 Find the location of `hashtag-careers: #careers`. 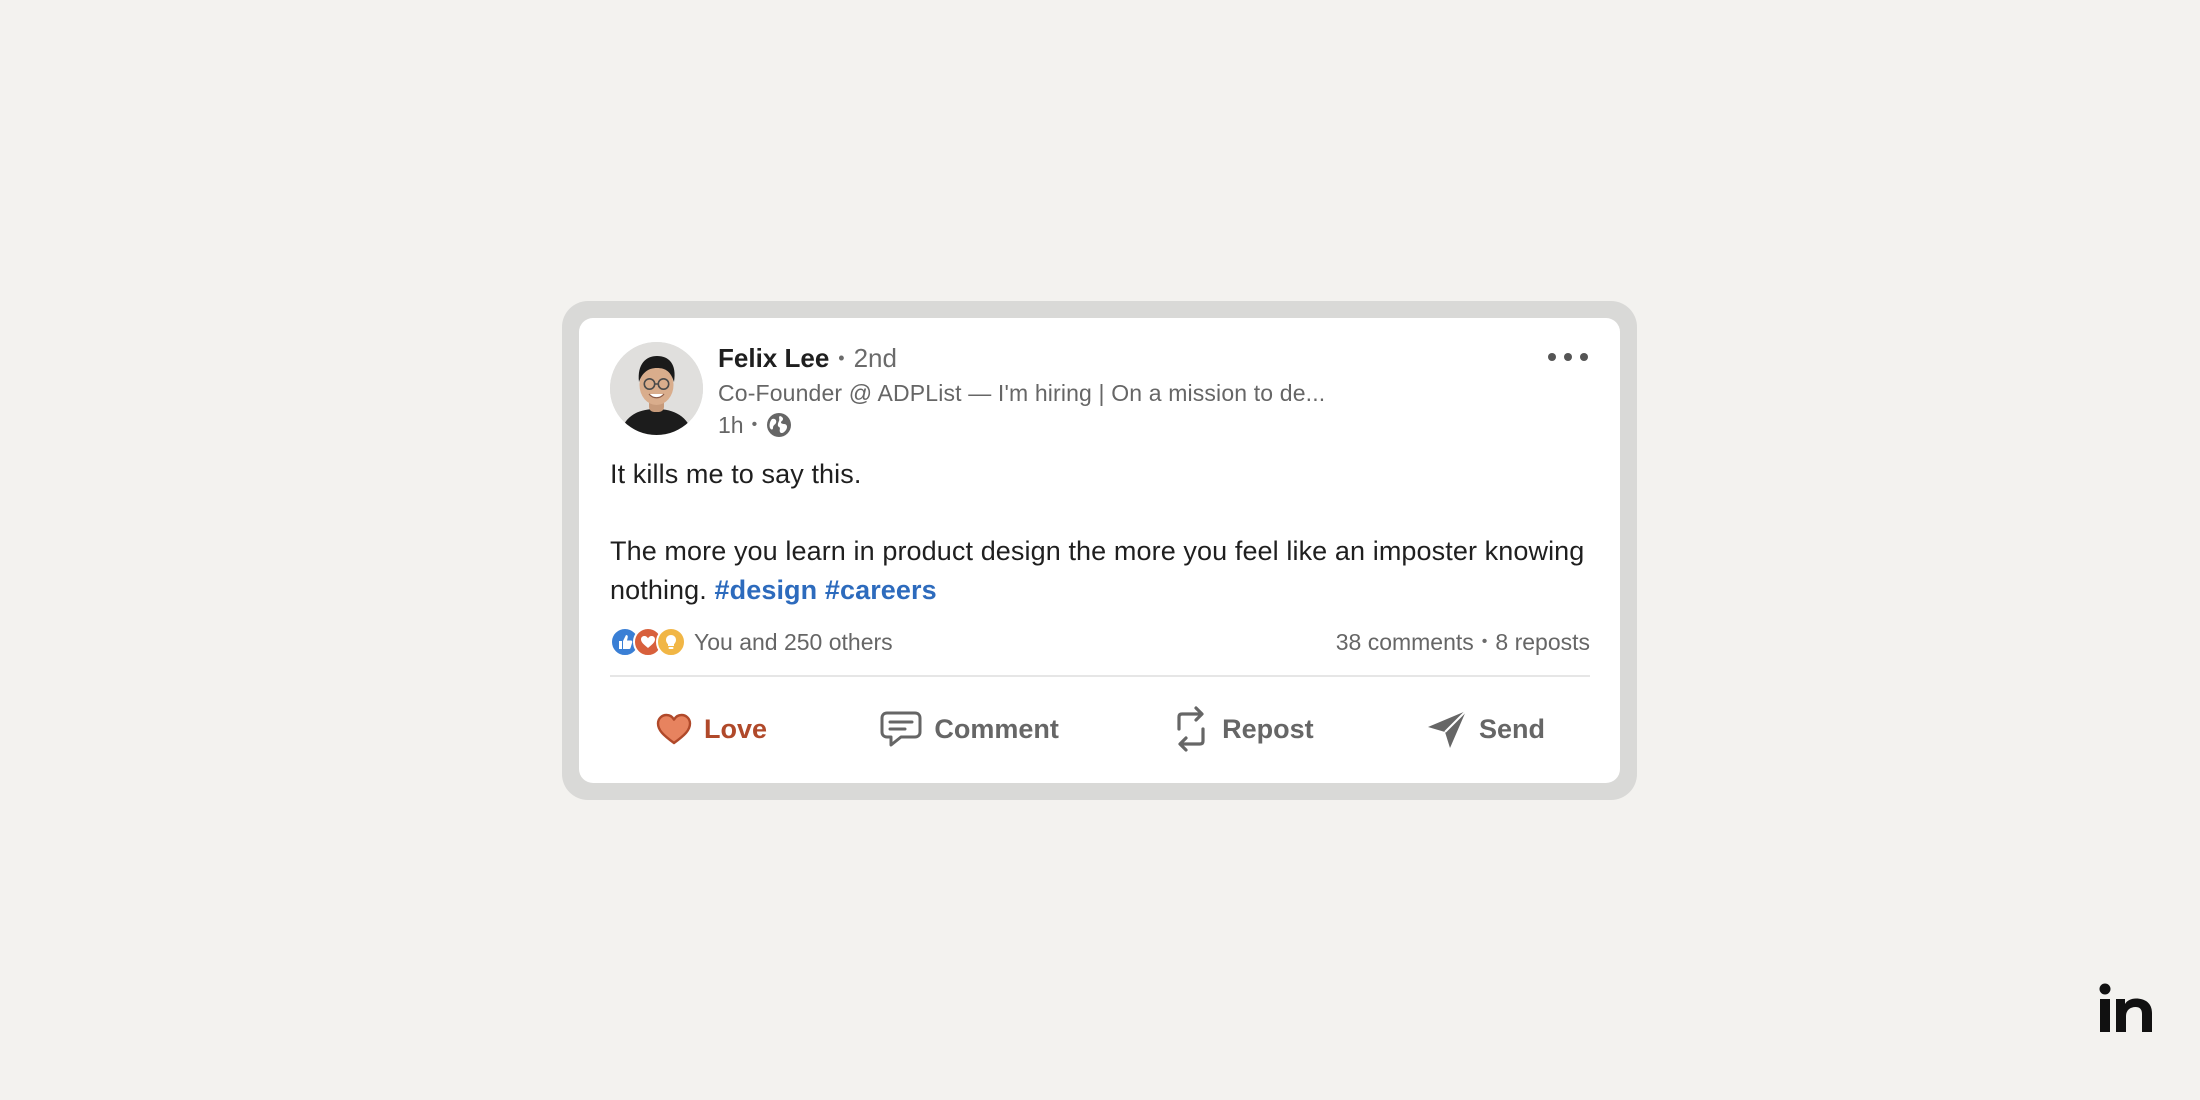

hashtag-careers: #careers is located at coordinates (881, 590).